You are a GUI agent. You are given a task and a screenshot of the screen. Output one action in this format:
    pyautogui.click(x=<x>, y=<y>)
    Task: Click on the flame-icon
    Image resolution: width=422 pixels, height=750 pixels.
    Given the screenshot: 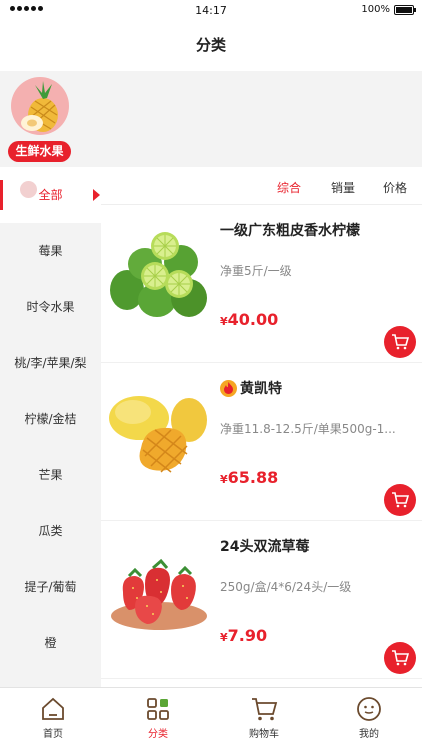 What is the action you would take?
    pyautogui.click(x=228, y=388)
    